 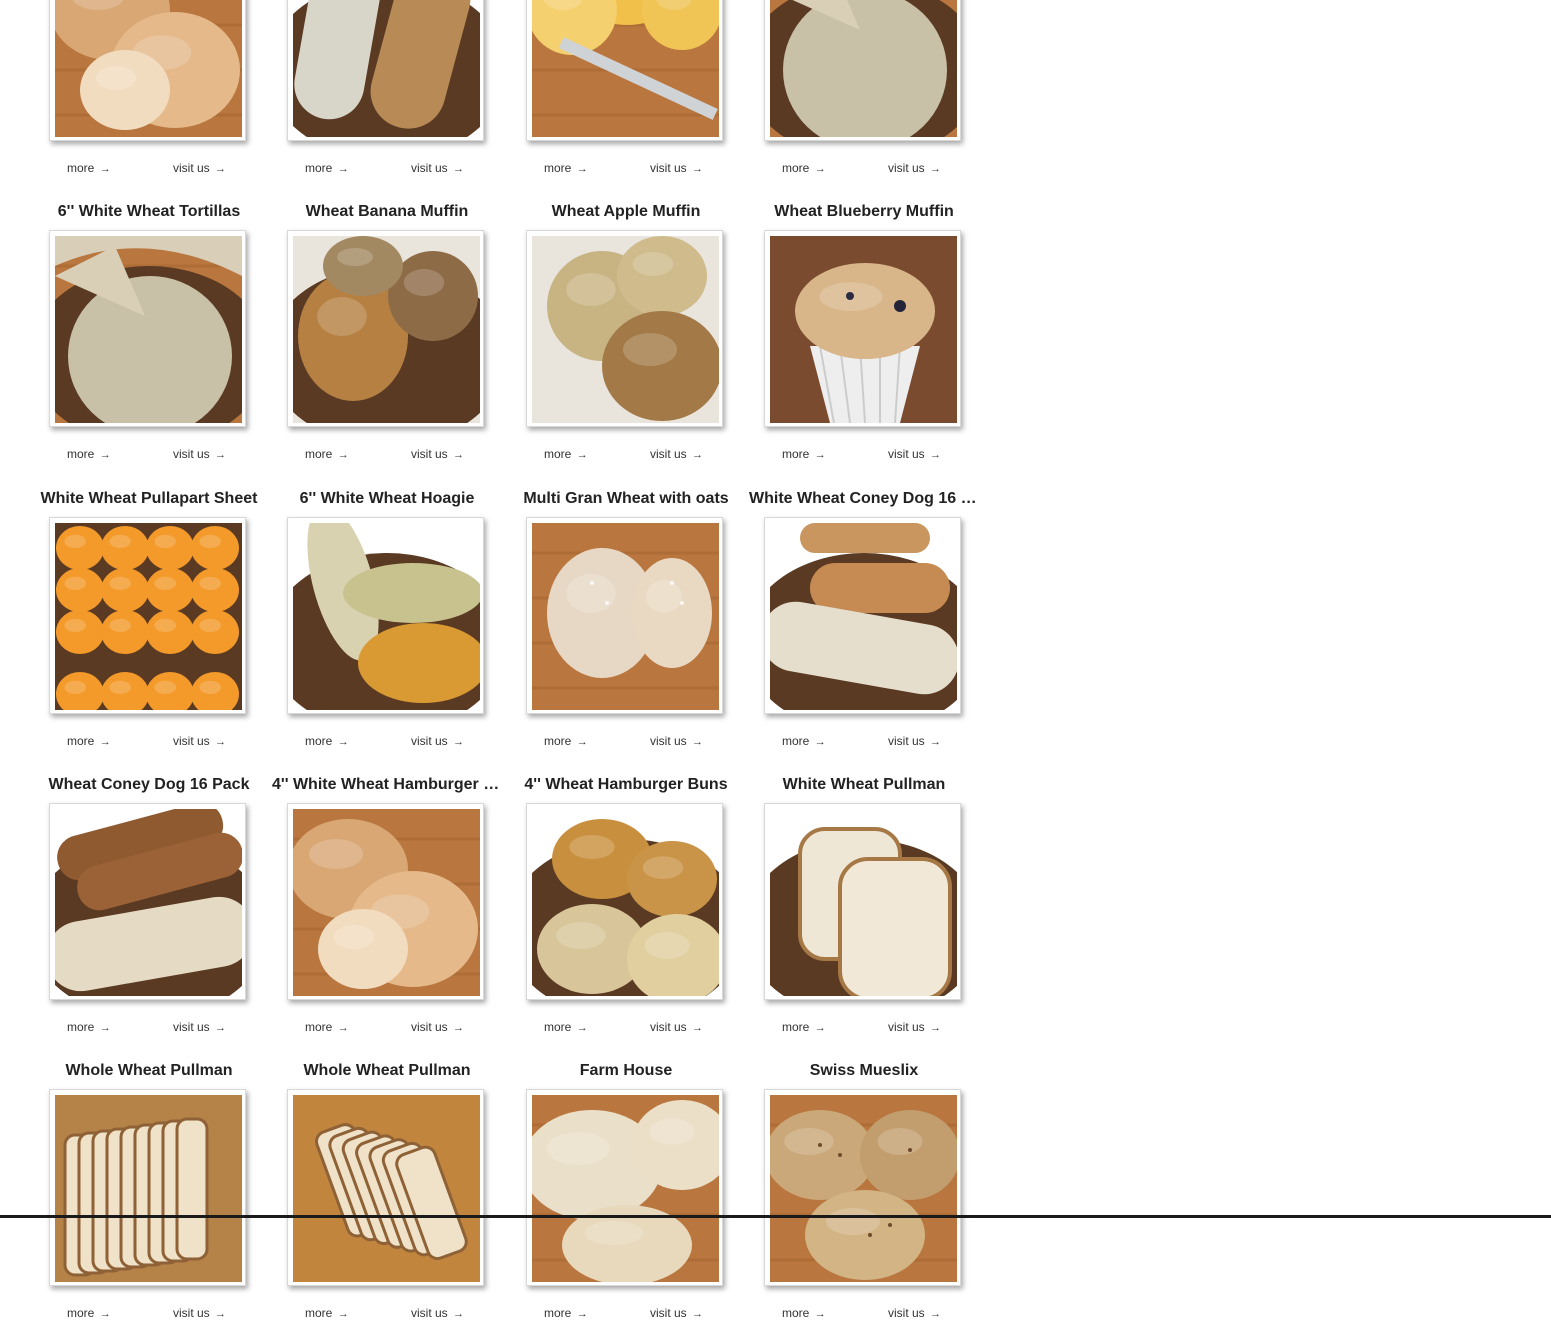 I want to click on product-title: White Wheat Coney Dog 16 Pack, so click(x=864, y=498).